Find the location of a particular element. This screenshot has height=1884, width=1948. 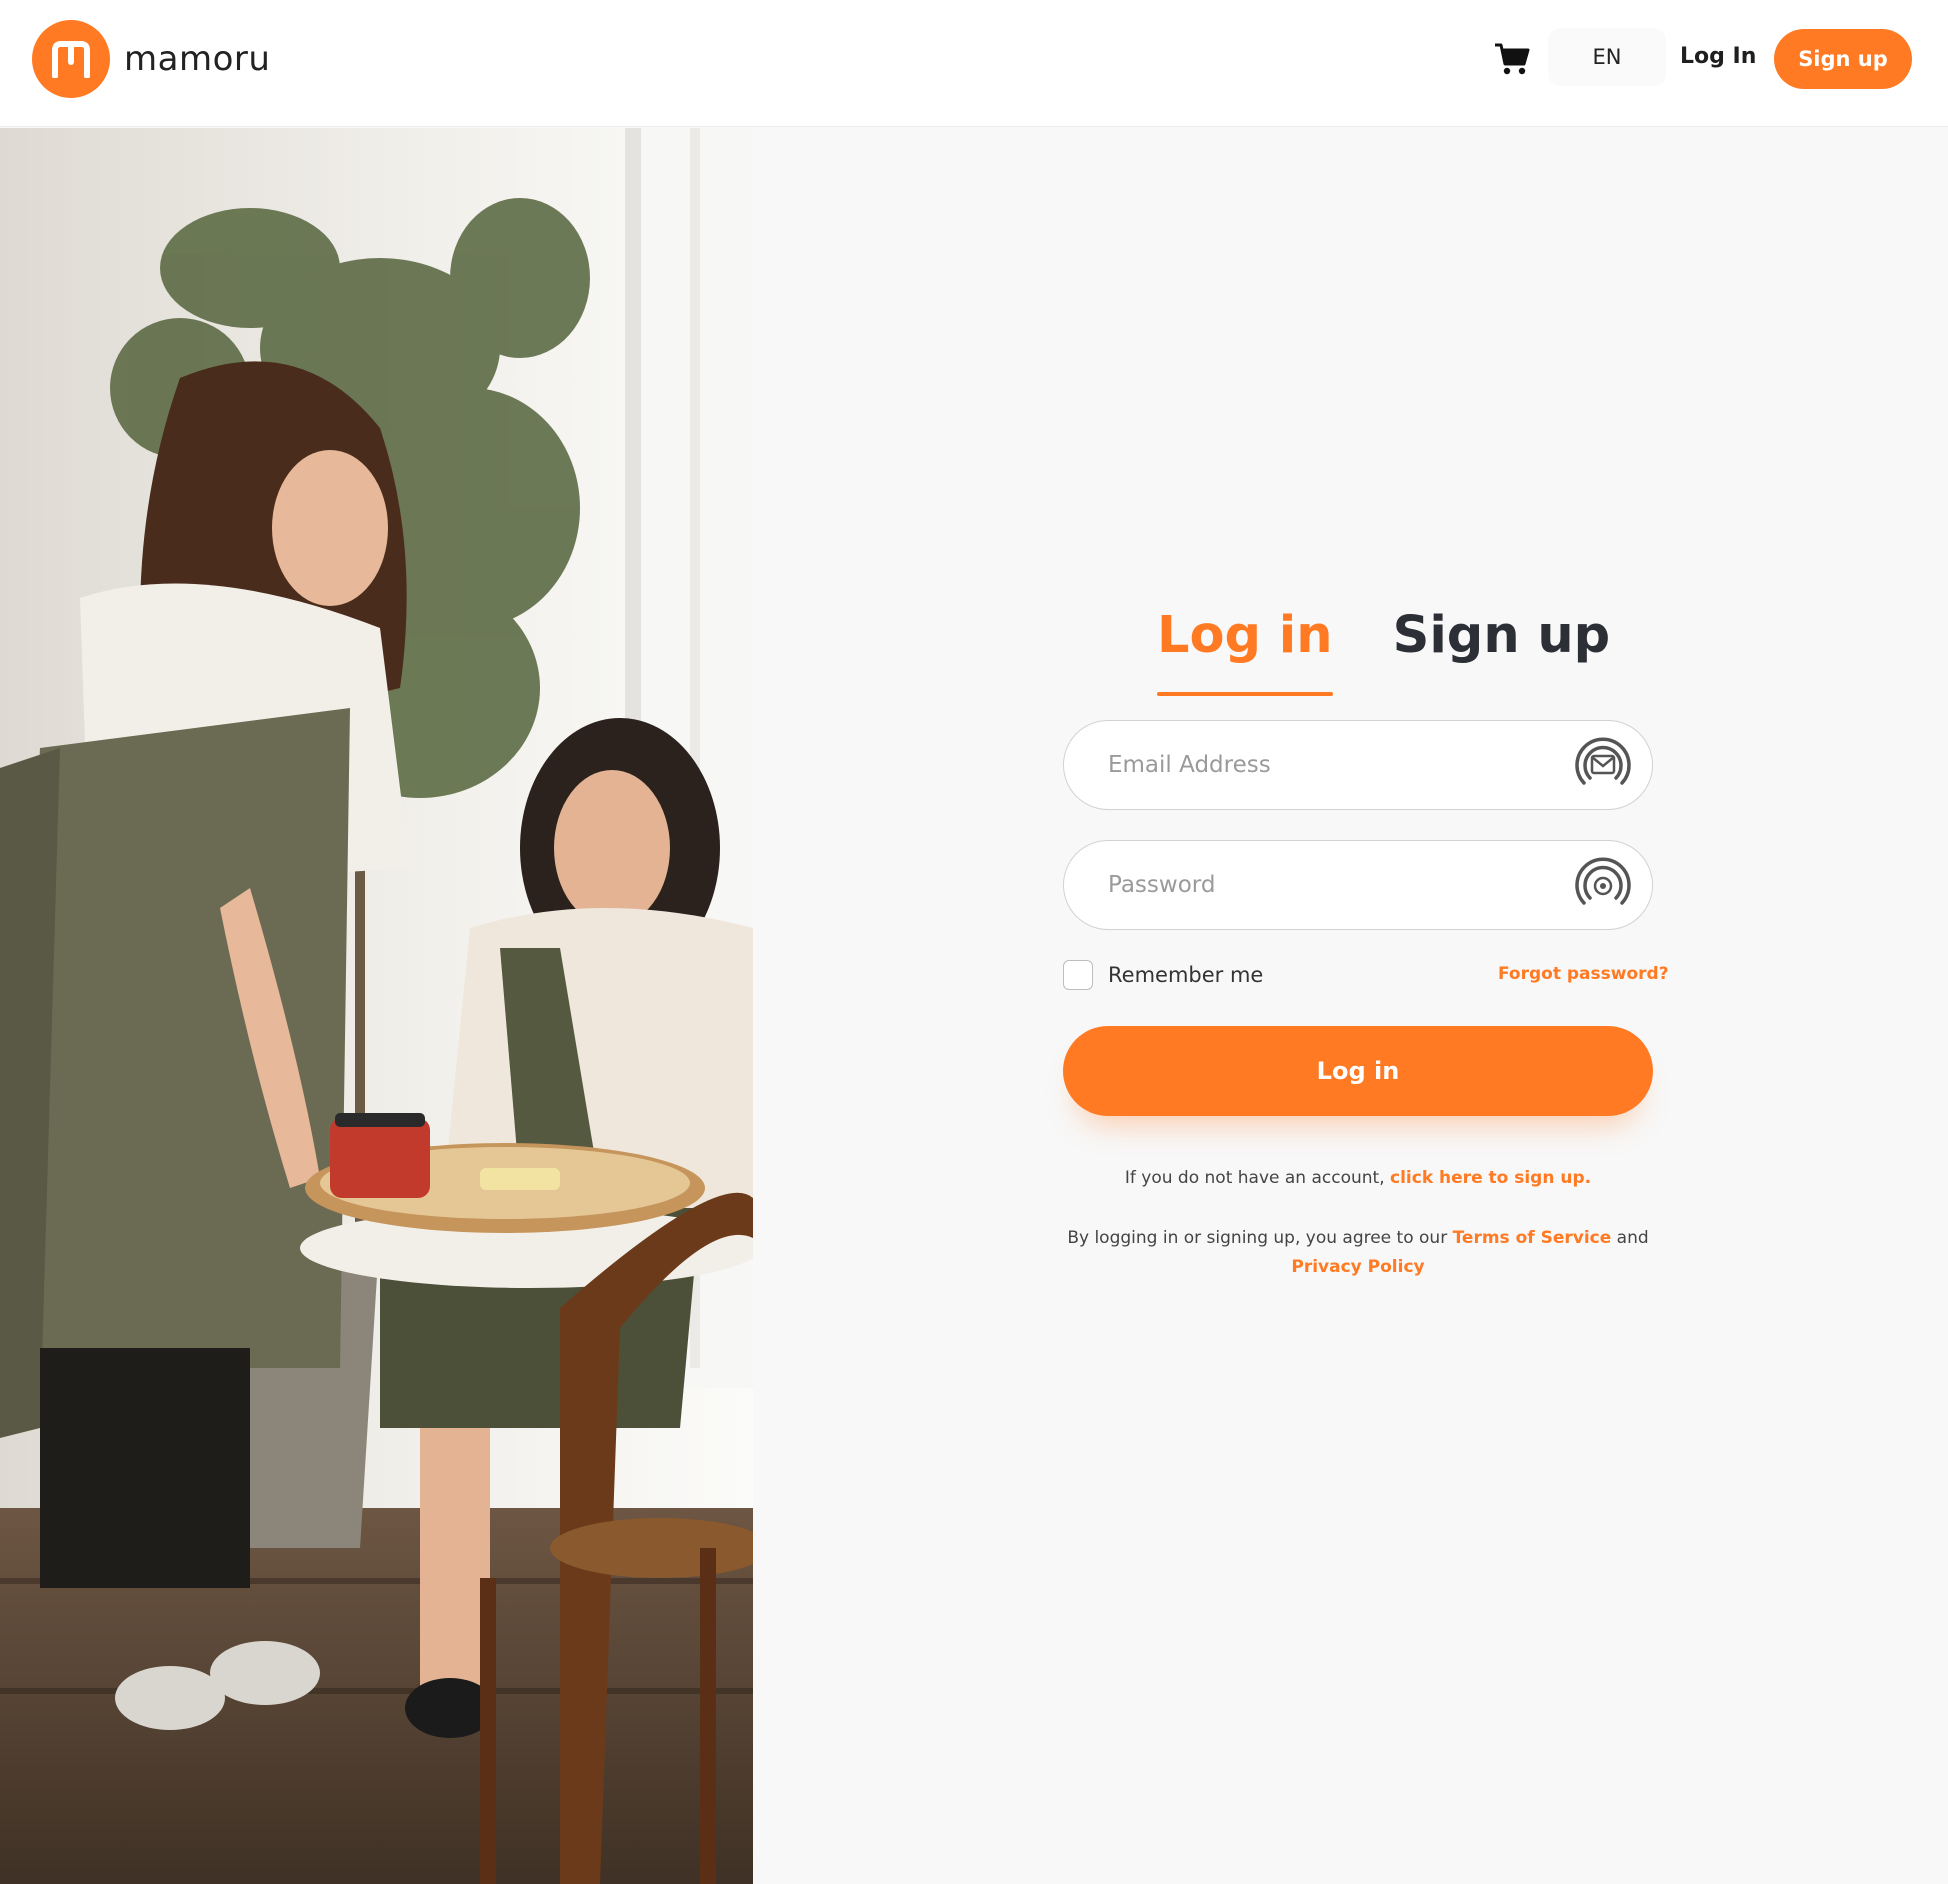

forgot-password-link: Forgot password? is located at coordinates (1583, 974).